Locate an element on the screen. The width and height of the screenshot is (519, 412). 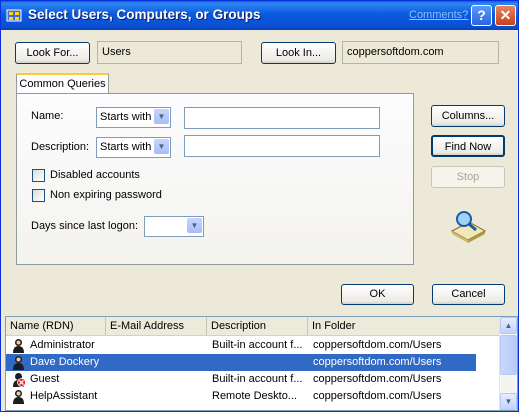
disabled-accounts-label: Disabled accounts is located at coordinates (95, 175).